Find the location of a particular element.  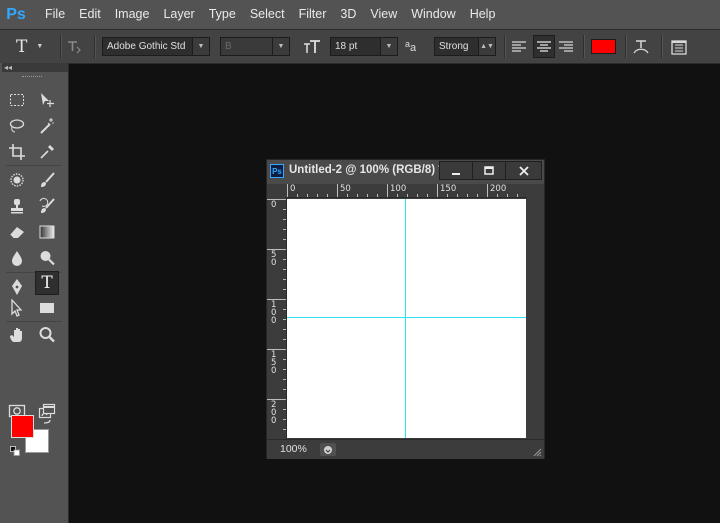

gradient-tool is located at coordinates (47, 232).